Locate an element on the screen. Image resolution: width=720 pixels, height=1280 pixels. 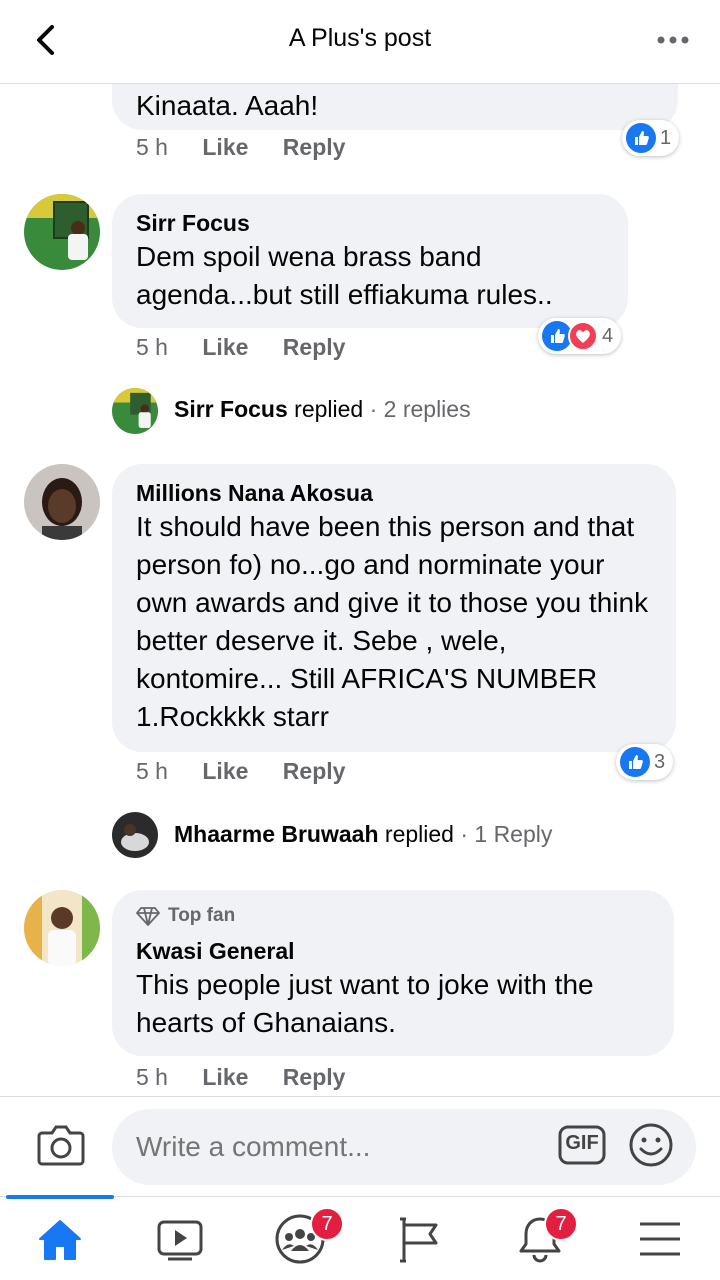
reaction-summary: 3 is located at coordinates (645, 762).